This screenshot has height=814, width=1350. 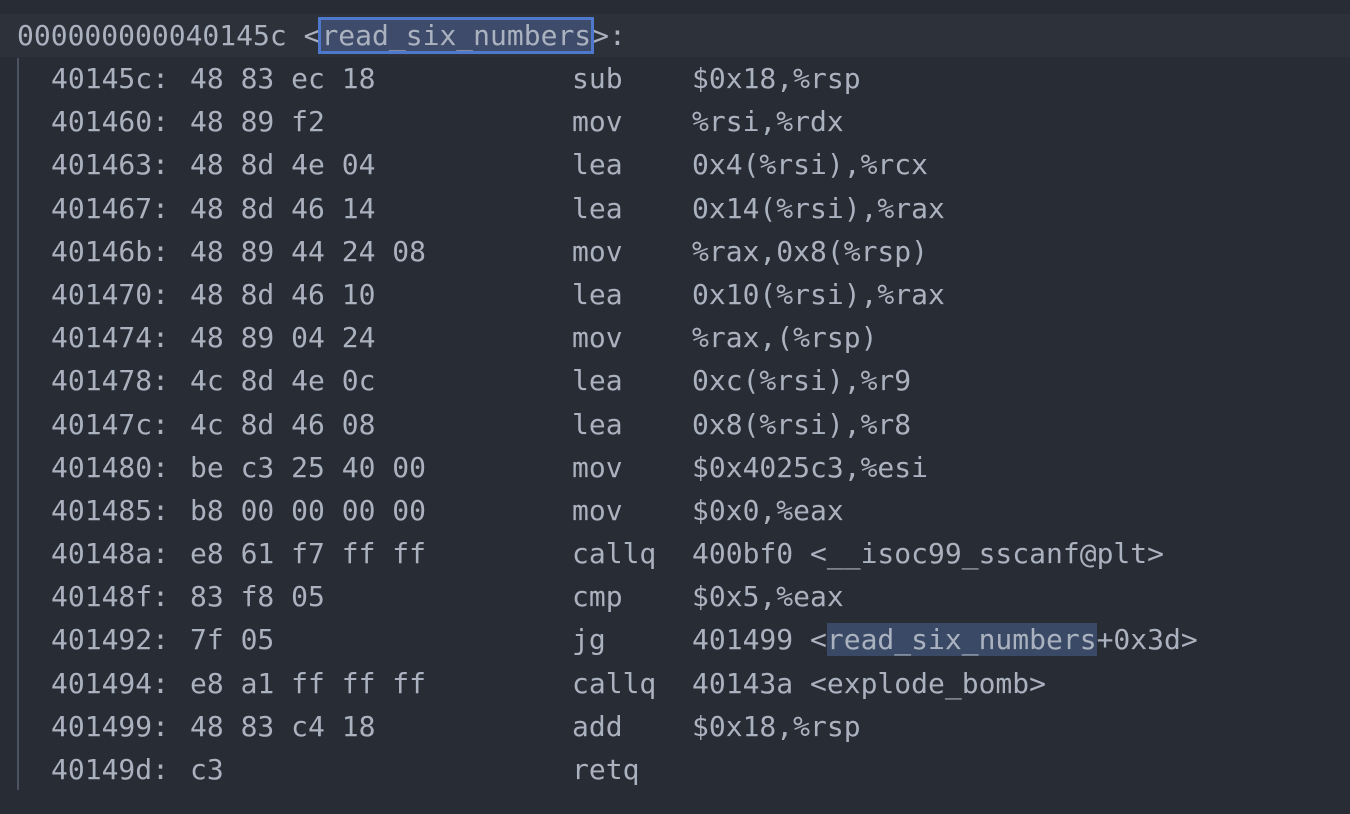 I want to click on instruction-bytes: 83 f8 05, so click(x=257, y=597).